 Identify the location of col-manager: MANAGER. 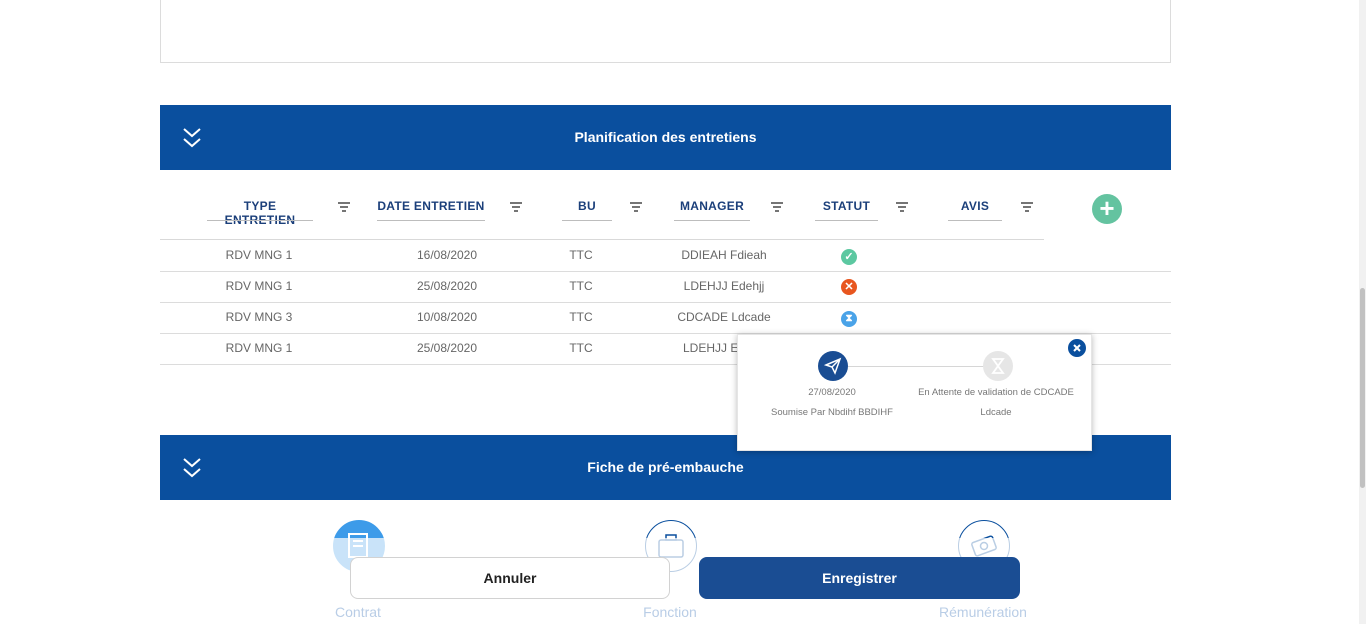
(712, 210).